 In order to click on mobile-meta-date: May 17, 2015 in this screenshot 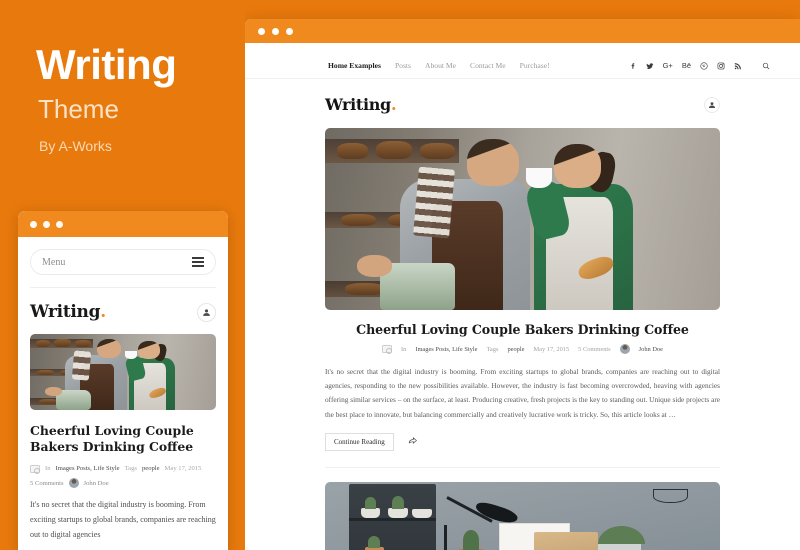, I will do `click(183, 468)`.